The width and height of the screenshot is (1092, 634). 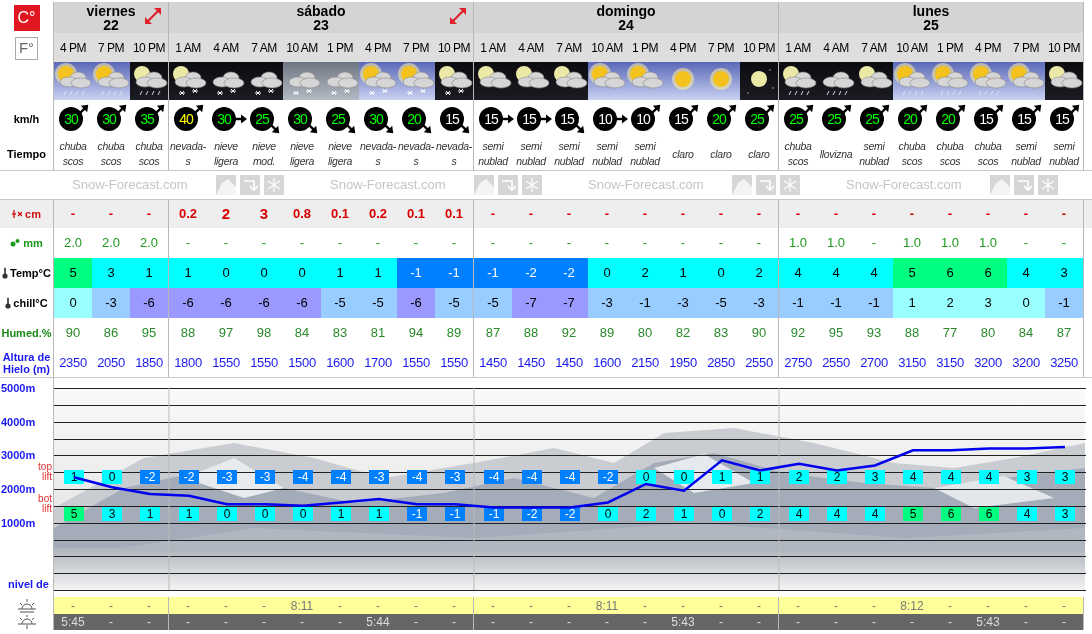 I want to click on sunrise-time: 8:11, so click(x=607, y=605).